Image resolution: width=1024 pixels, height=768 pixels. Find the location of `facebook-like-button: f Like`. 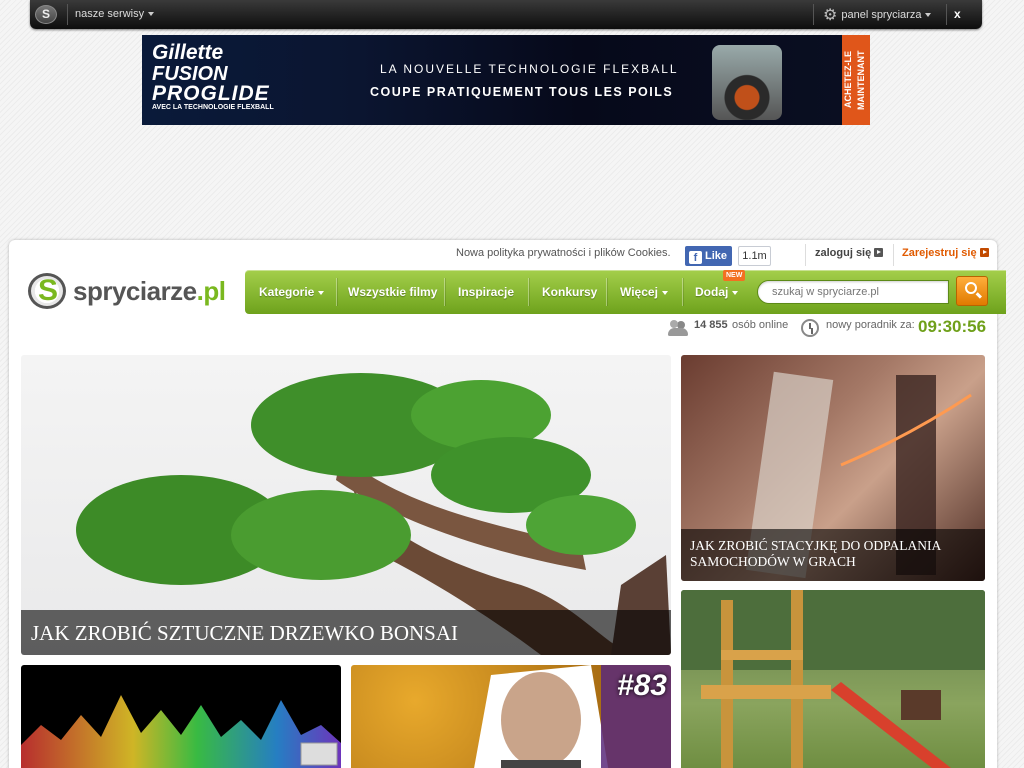

facebook-like-button: f Like is located at coordinates (708, 256).